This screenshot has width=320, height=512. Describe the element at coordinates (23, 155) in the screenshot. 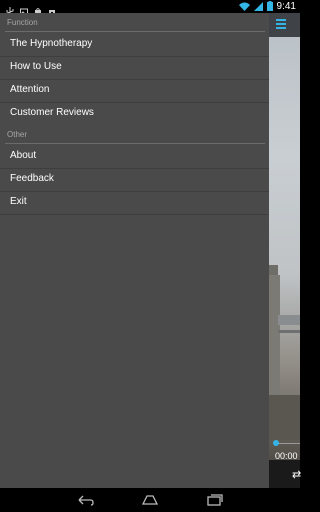

I see `menu-item-label: About` at that location.